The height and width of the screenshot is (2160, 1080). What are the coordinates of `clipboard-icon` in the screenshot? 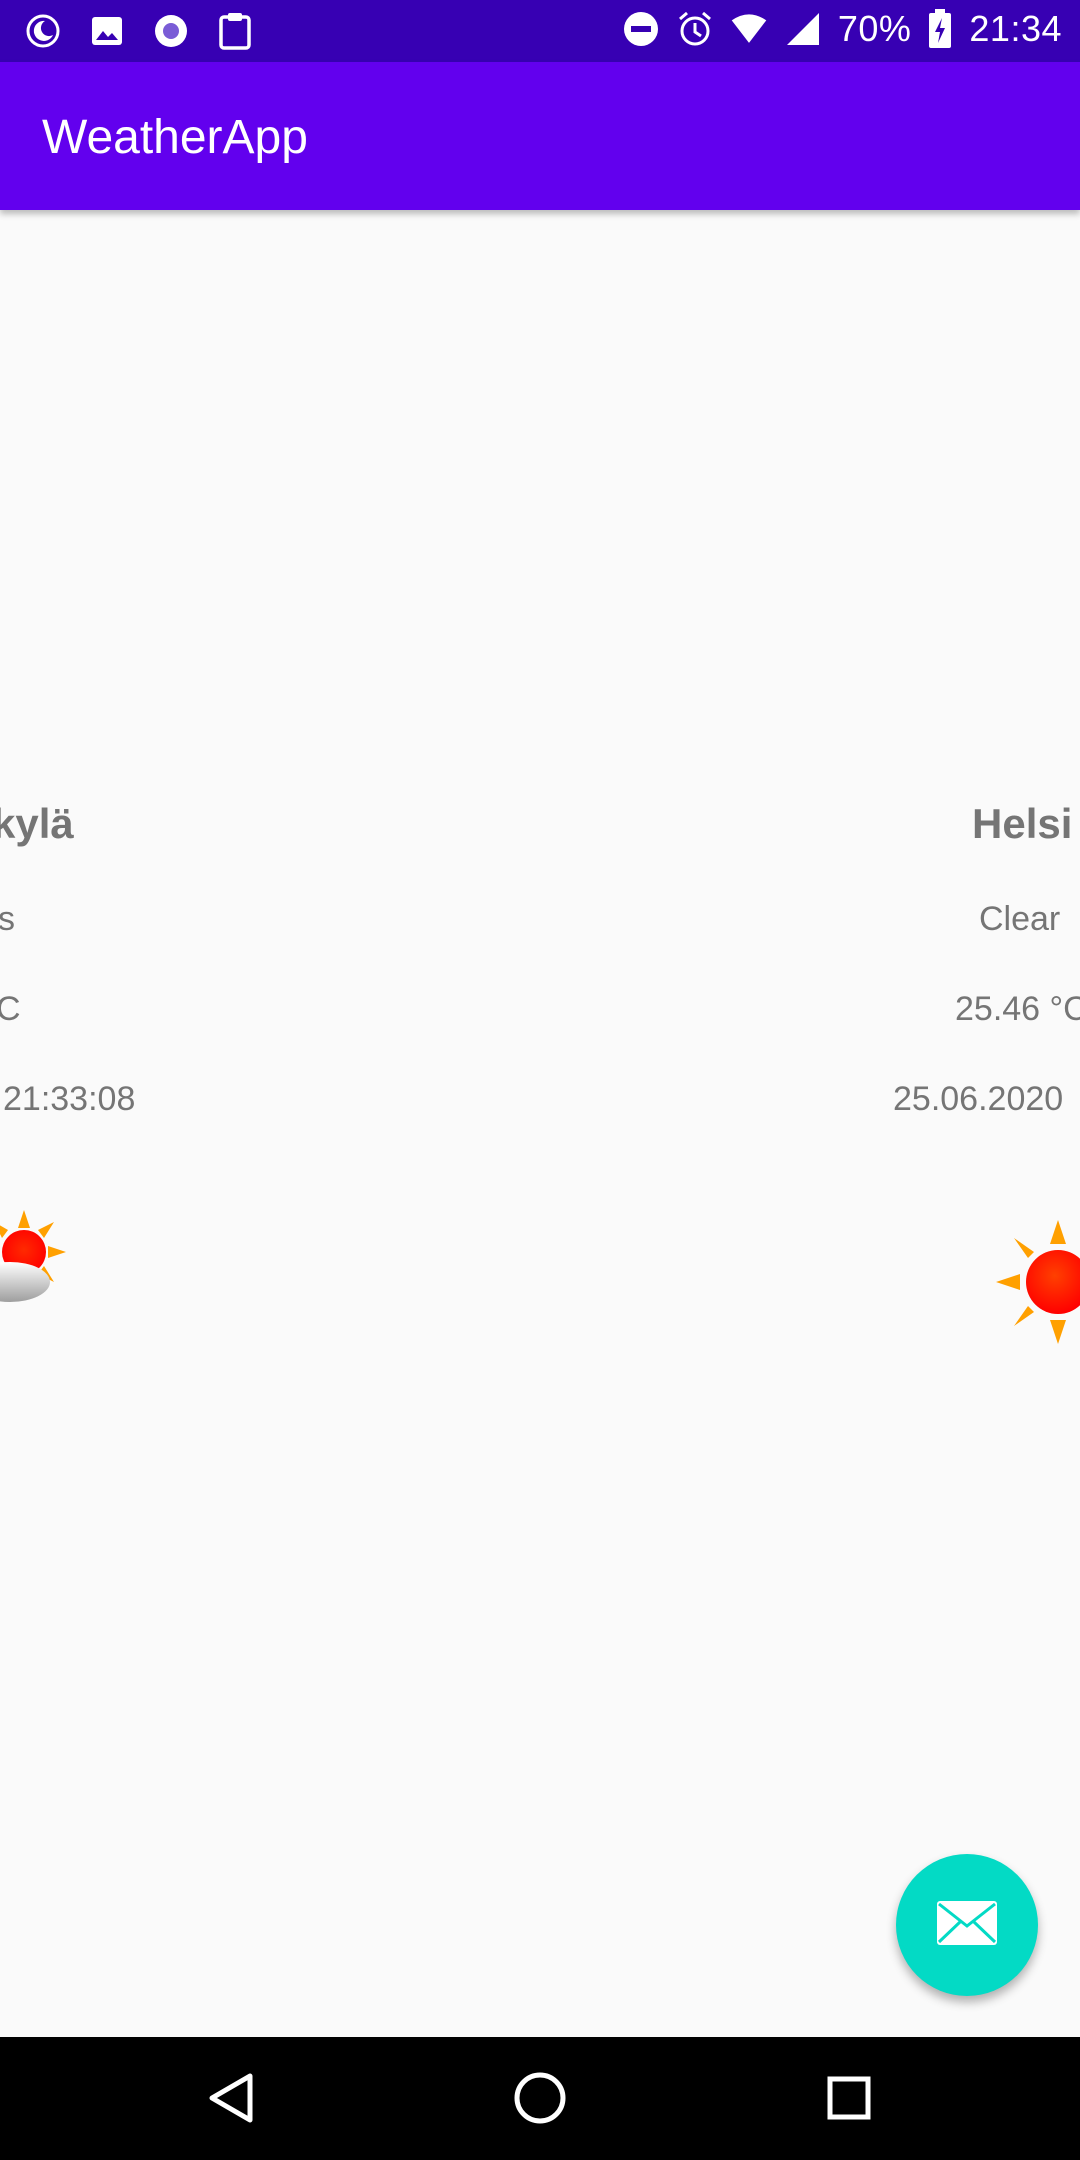 It's located at (235, 31).